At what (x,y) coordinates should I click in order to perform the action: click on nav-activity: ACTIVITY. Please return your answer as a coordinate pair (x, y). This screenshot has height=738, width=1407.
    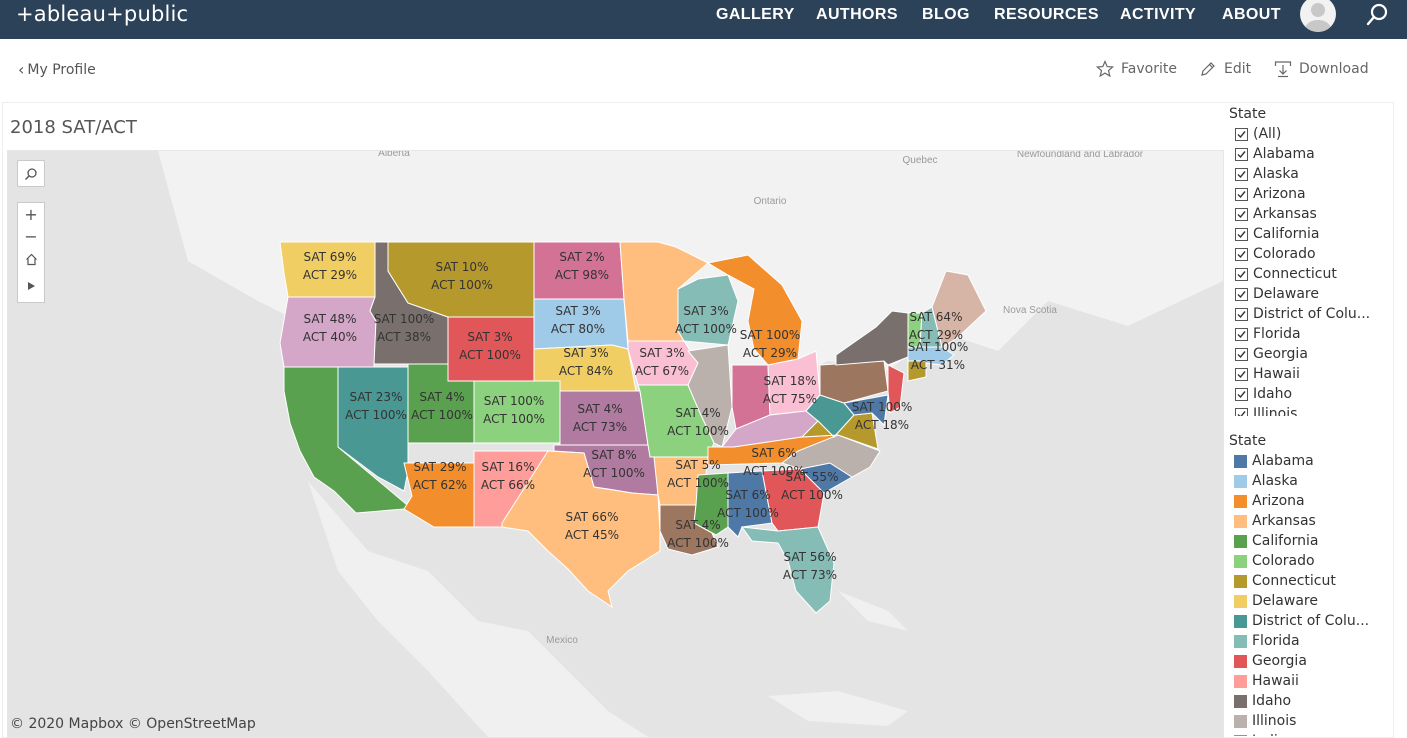
    Looking at the image, I should click on (1158, 15).